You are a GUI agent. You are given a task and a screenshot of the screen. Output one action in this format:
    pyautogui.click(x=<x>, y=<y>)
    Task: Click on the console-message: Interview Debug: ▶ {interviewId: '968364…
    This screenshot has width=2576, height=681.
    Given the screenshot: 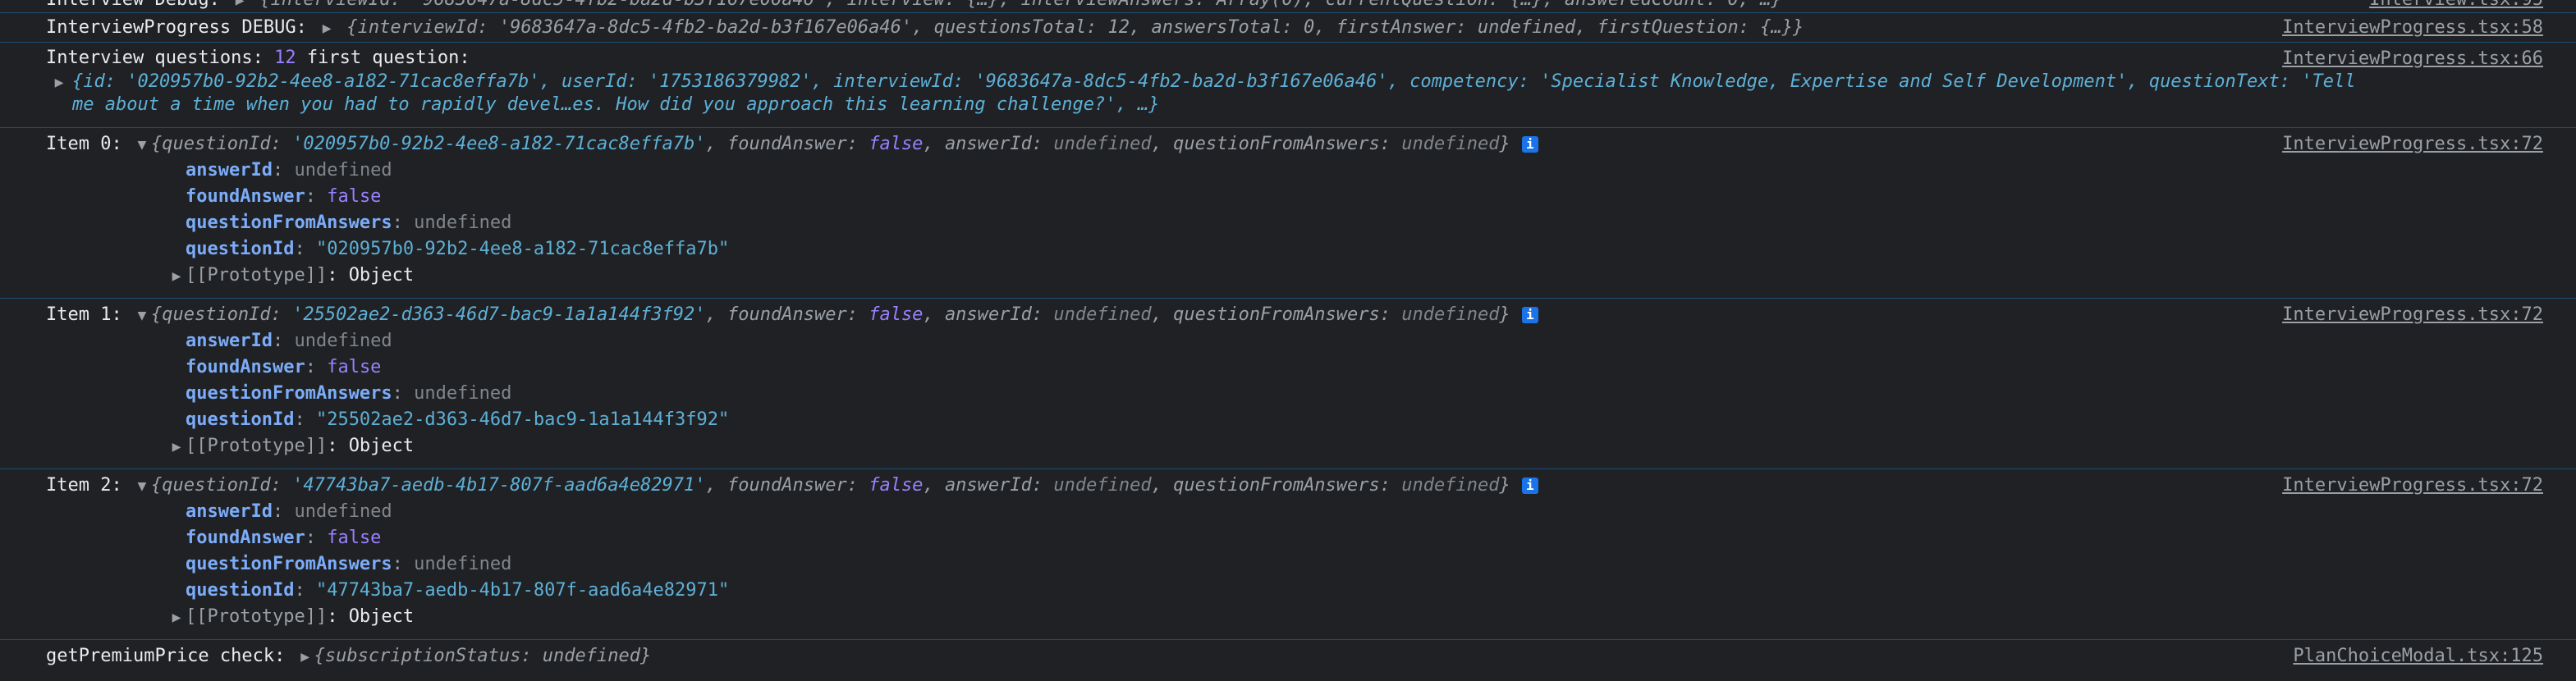 What is the action you would take?
    pyautogui.click(x=1288, y=6)
    